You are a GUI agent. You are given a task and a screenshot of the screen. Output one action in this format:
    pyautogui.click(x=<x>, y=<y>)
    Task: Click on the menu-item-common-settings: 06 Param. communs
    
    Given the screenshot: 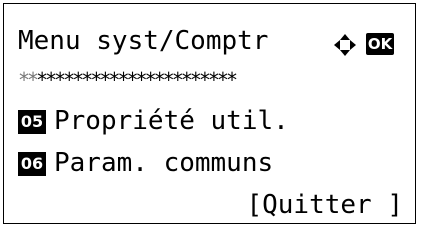 What is the action you would take?
    pyautogui.click(x=145, y=163)
    